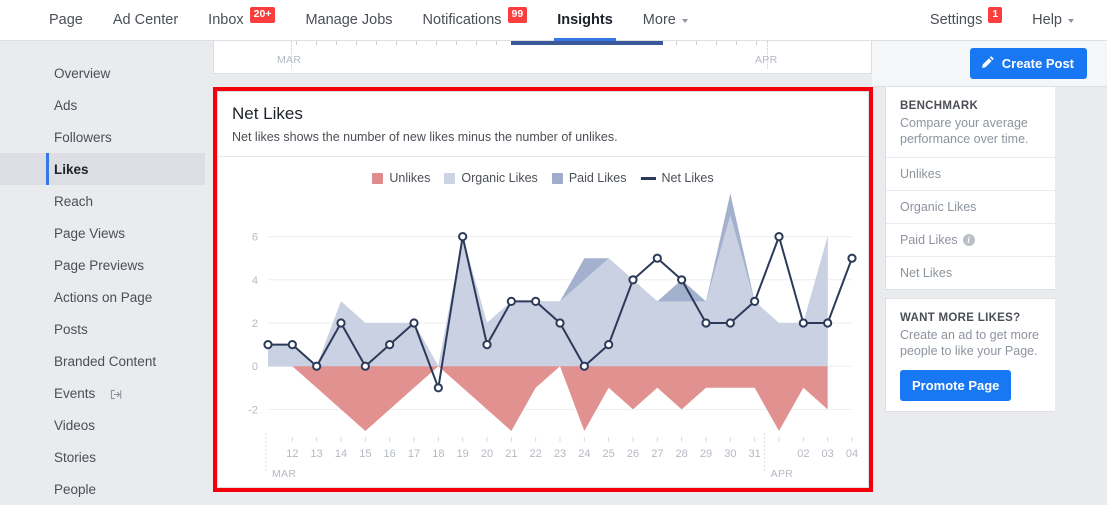  I want to click on sidebar-item-events: Events, so click(102, 393).